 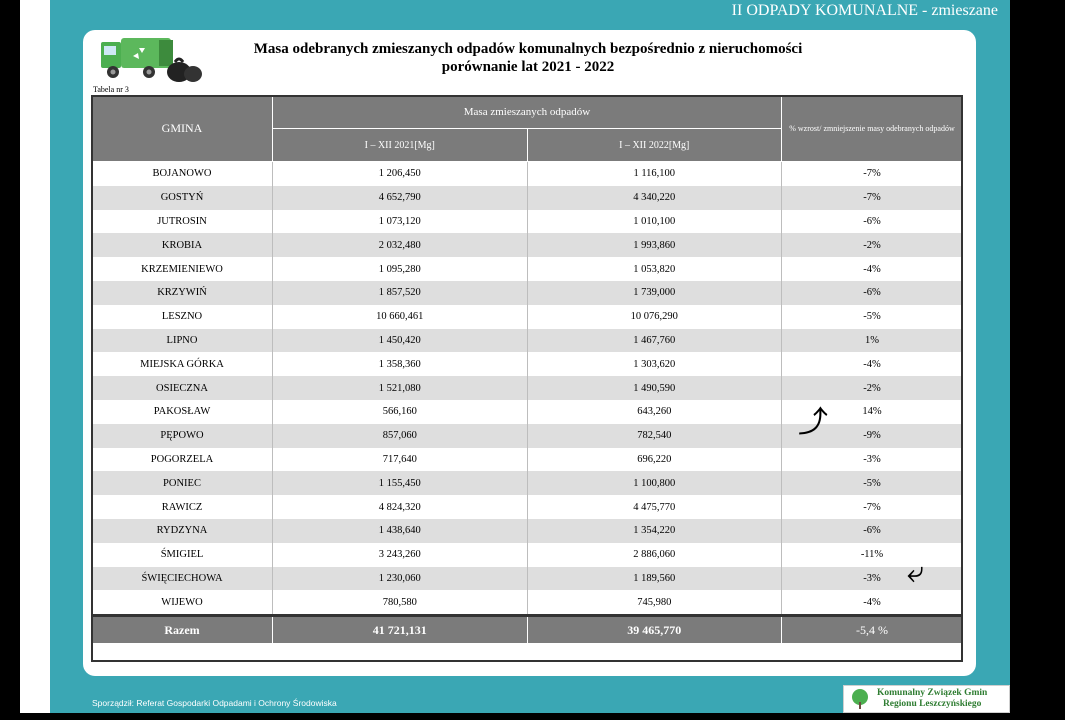 I want to click on document-title-line2: porównanie lat 2021 - 2022, so click(x=528, y=67).